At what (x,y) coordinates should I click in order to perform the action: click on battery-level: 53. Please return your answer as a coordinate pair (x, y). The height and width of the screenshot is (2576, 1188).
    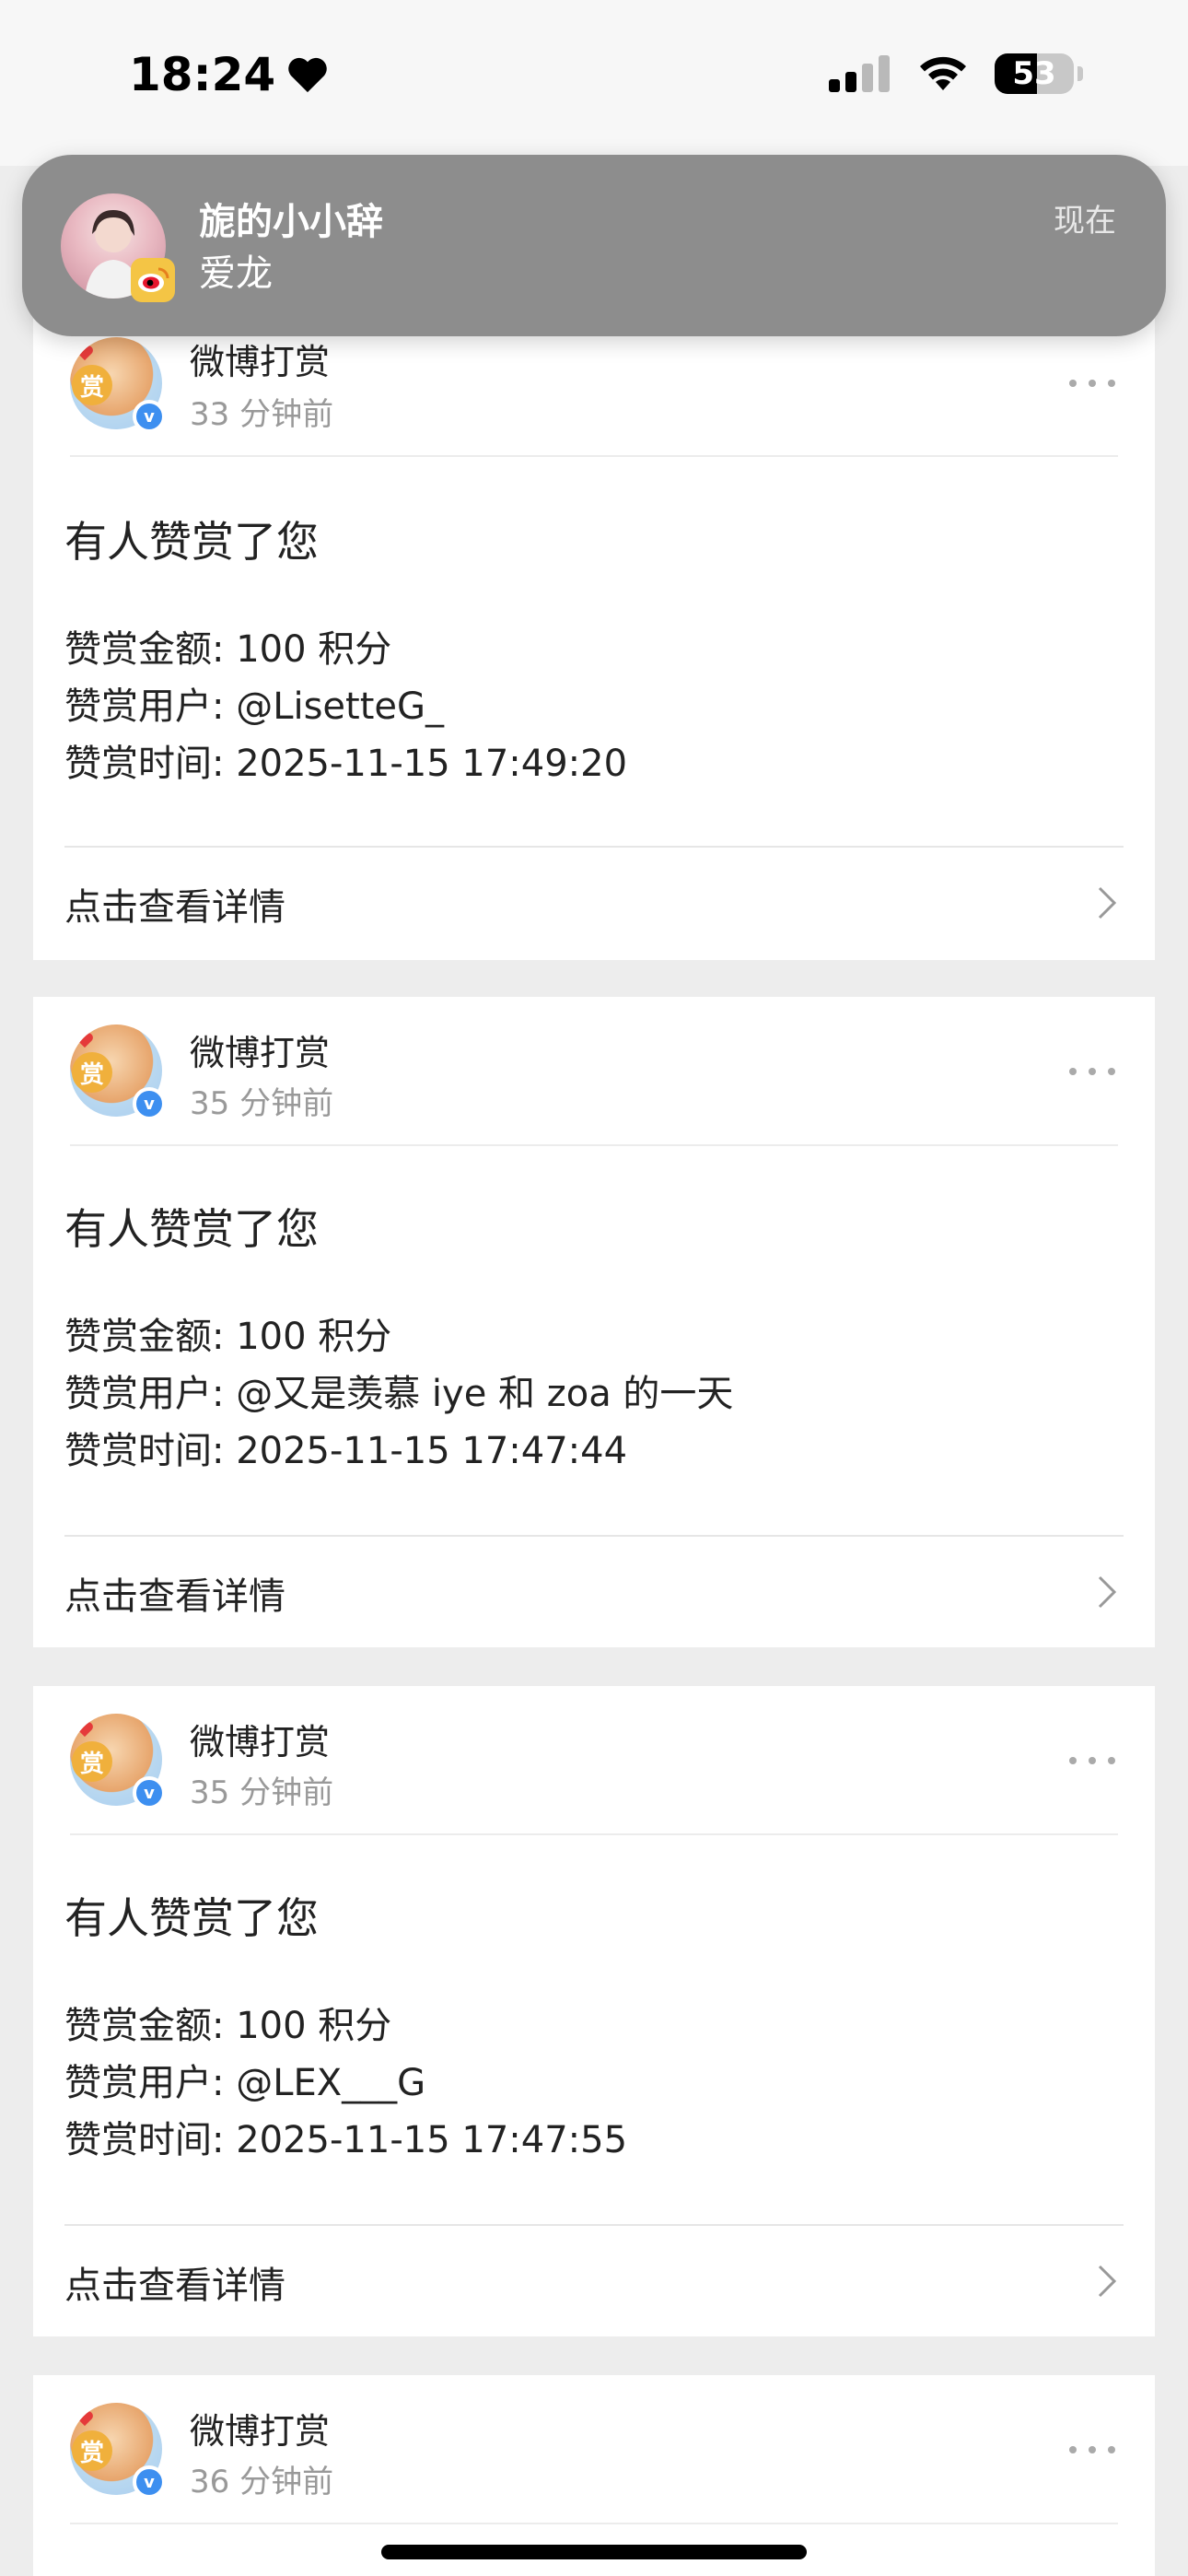
    Looking at the image, I should click on (1034, 73).